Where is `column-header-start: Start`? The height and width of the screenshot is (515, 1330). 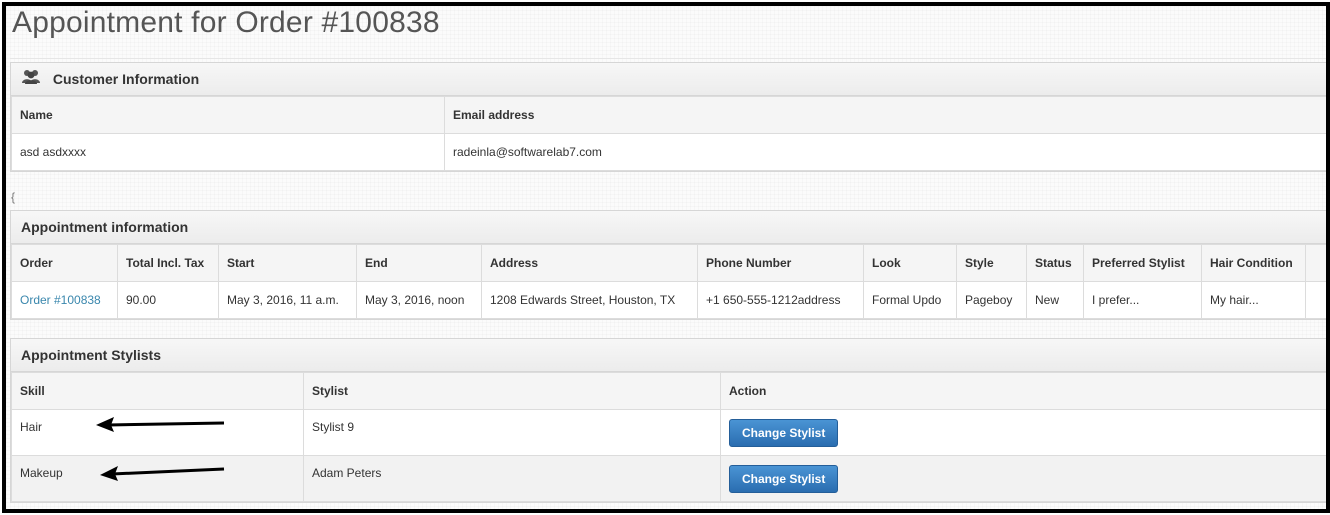 column-header-start: Start is located at coordinates (287, 263).